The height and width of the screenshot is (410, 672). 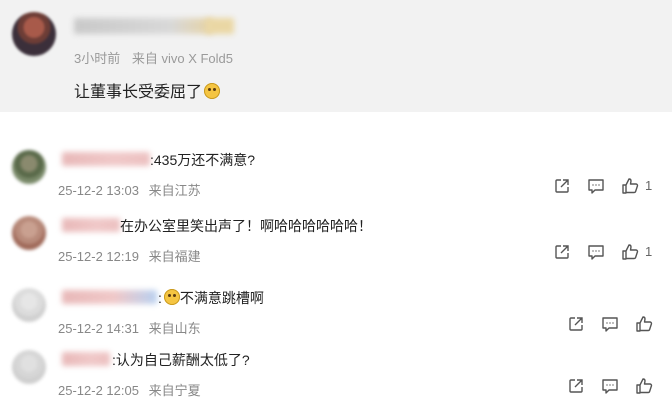 I want to click on comment-text-content: 不满意跳槽啊, so click(x=221, y=298).